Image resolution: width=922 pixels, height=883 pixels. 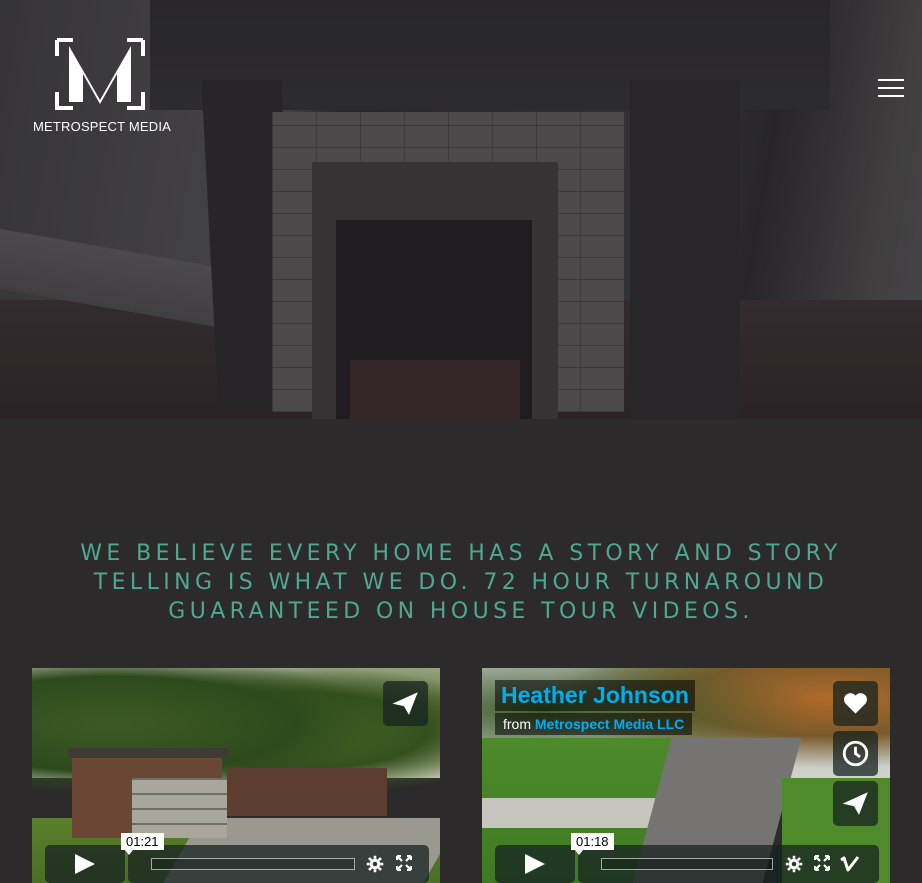 I want to click on m-monogram-icon, so click(x=100, y=74).